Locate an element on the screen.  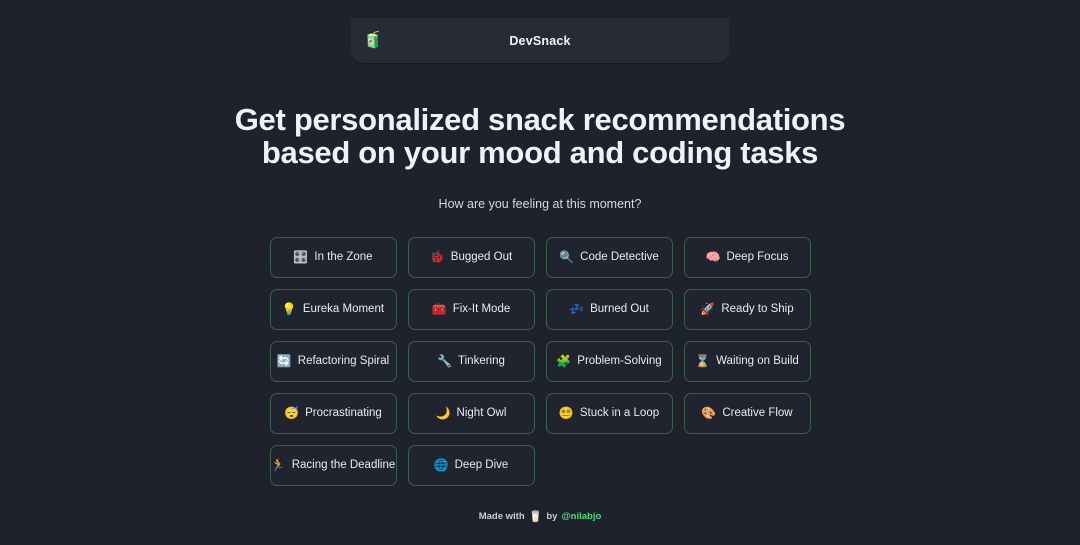
mood-button: 🔄 Refactoring Spiral is located at coordinates (333, 361).